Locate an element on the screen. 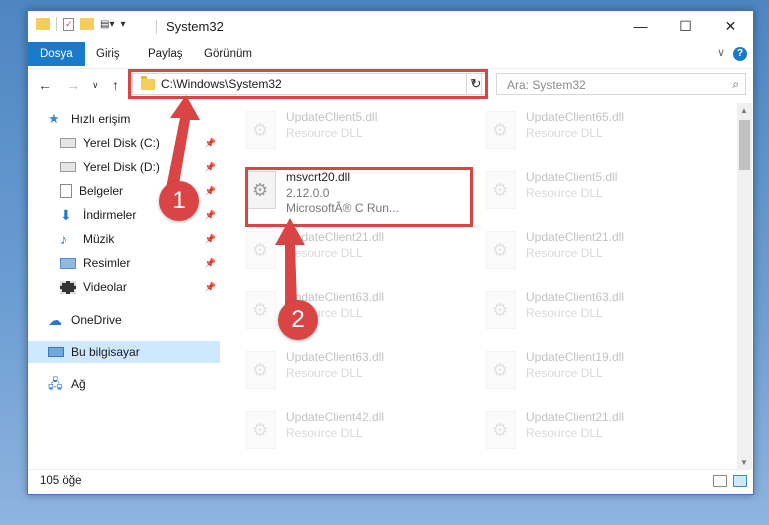 This screenshot has height=525, width=769. downloads-icon: ⬇ is located at coordinates (66, 215).